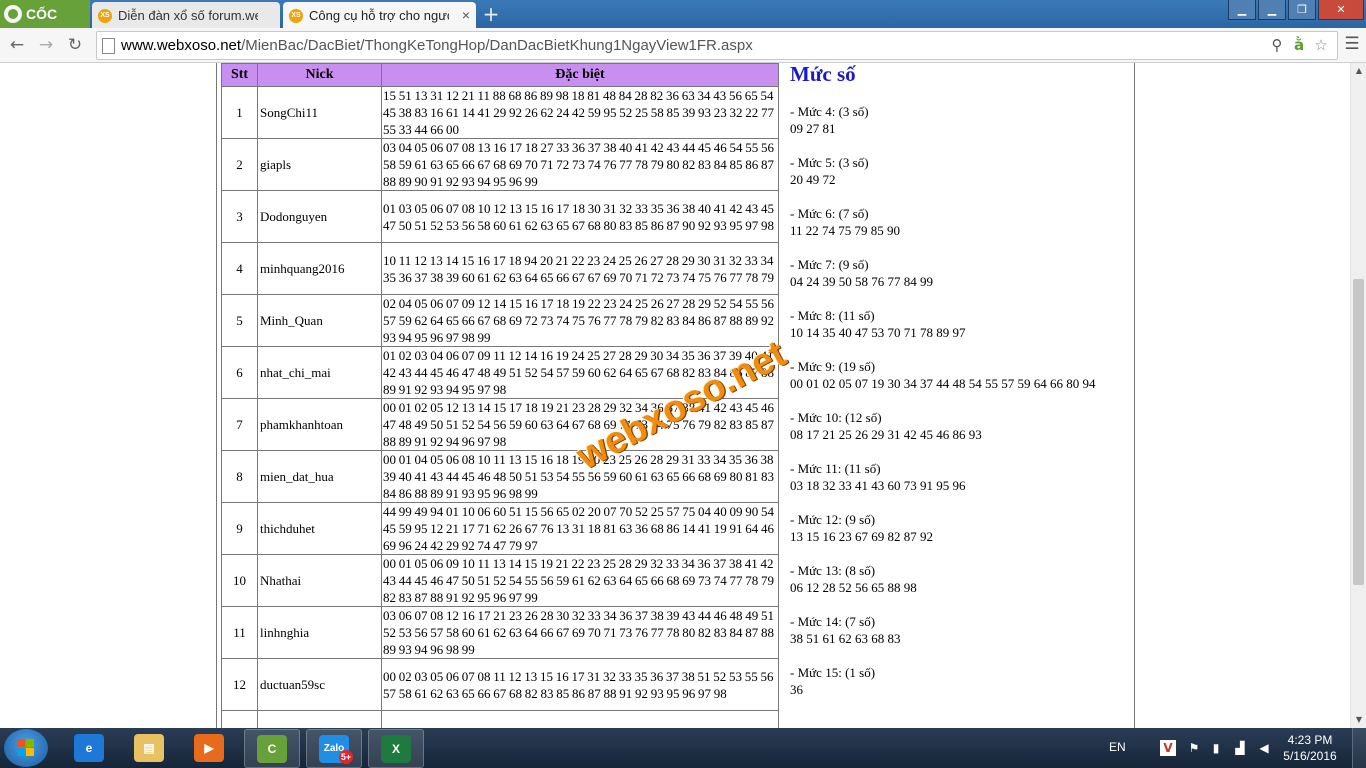 The width and height of the screenshot is (1366, 768). What do you see at coordinates (1310, 756) in the screenshot?
I see `clock-date: 5/16/2016` at bounding box center [1310, 756].